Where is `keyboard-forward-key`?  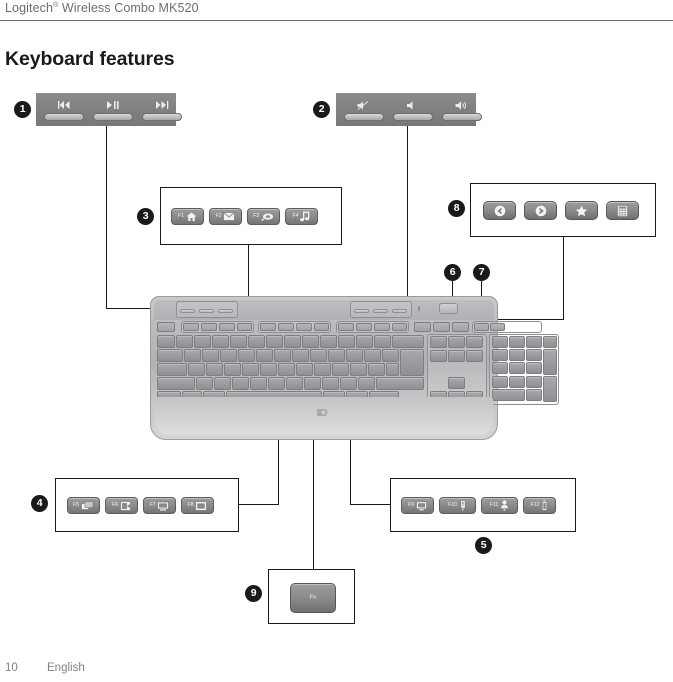
keyboard-forward-key is located at coordinates (497, 327).